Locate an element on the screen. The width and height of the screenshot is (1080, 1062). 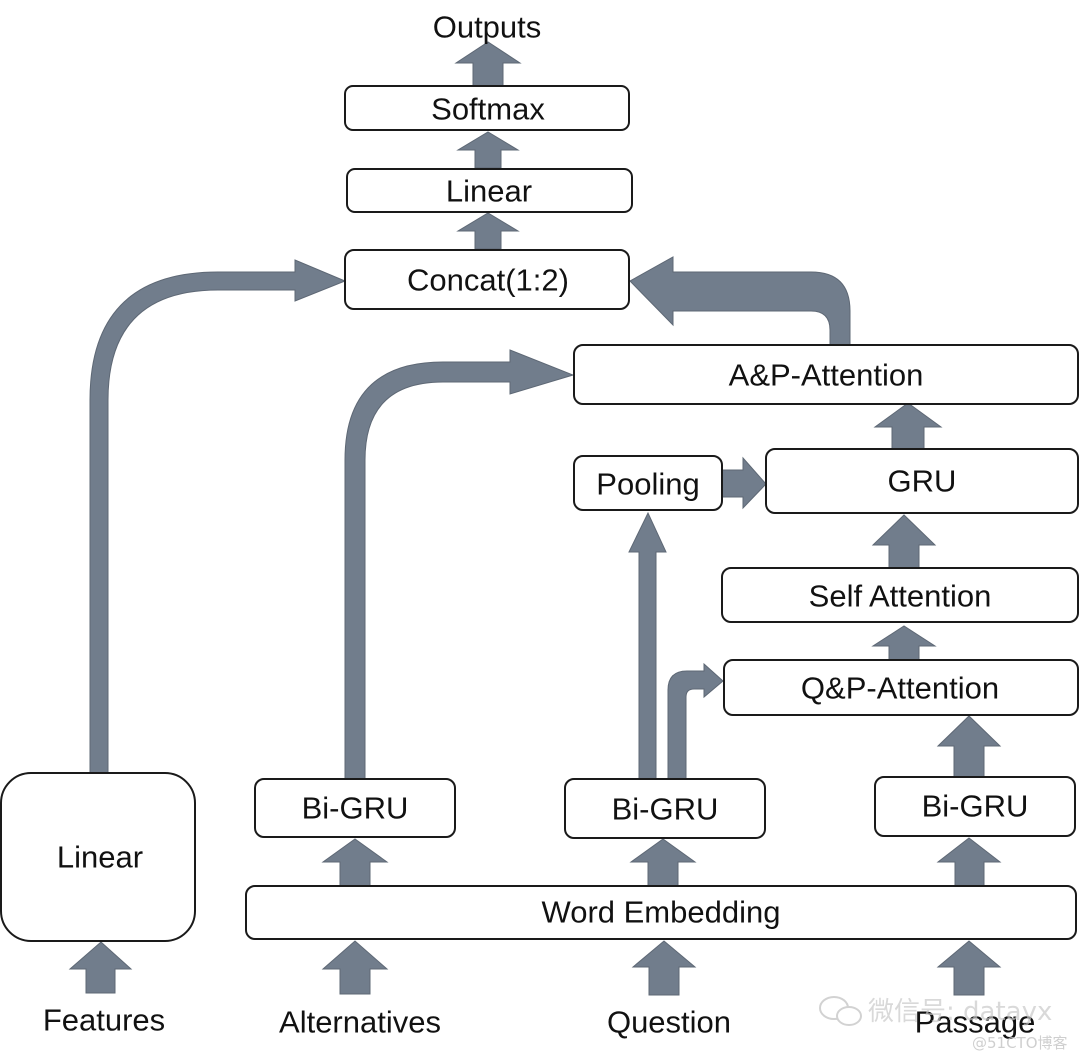
arrow-softmax-to-outputs is located at coordinates (488, 64).